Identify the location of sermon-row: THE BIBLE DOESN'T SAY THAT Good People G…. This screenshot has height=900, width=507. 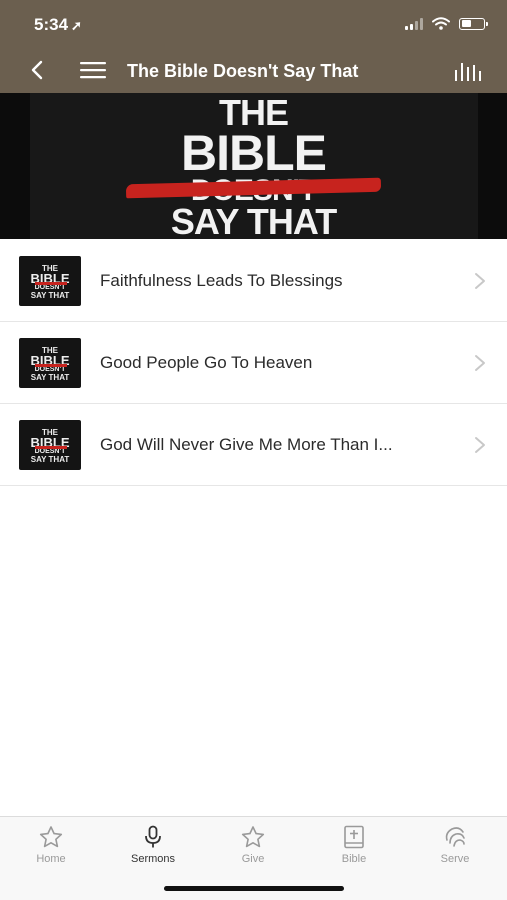
(253, 363).